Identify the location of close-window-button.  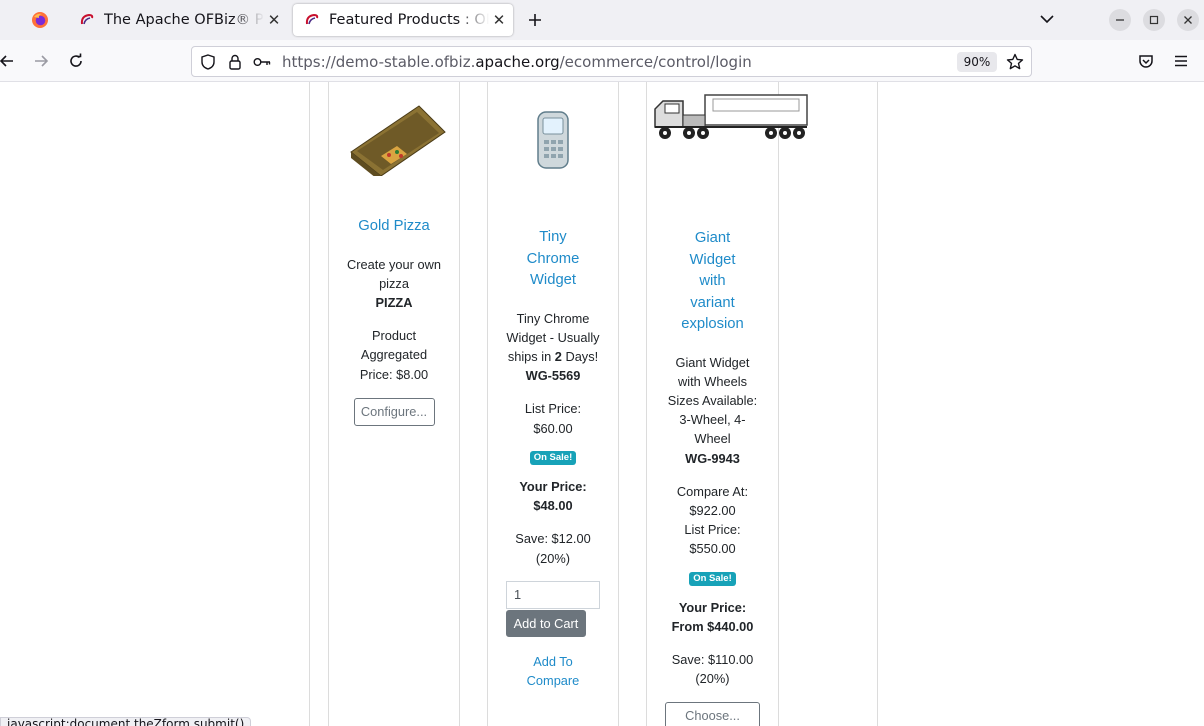
(1188, 20).